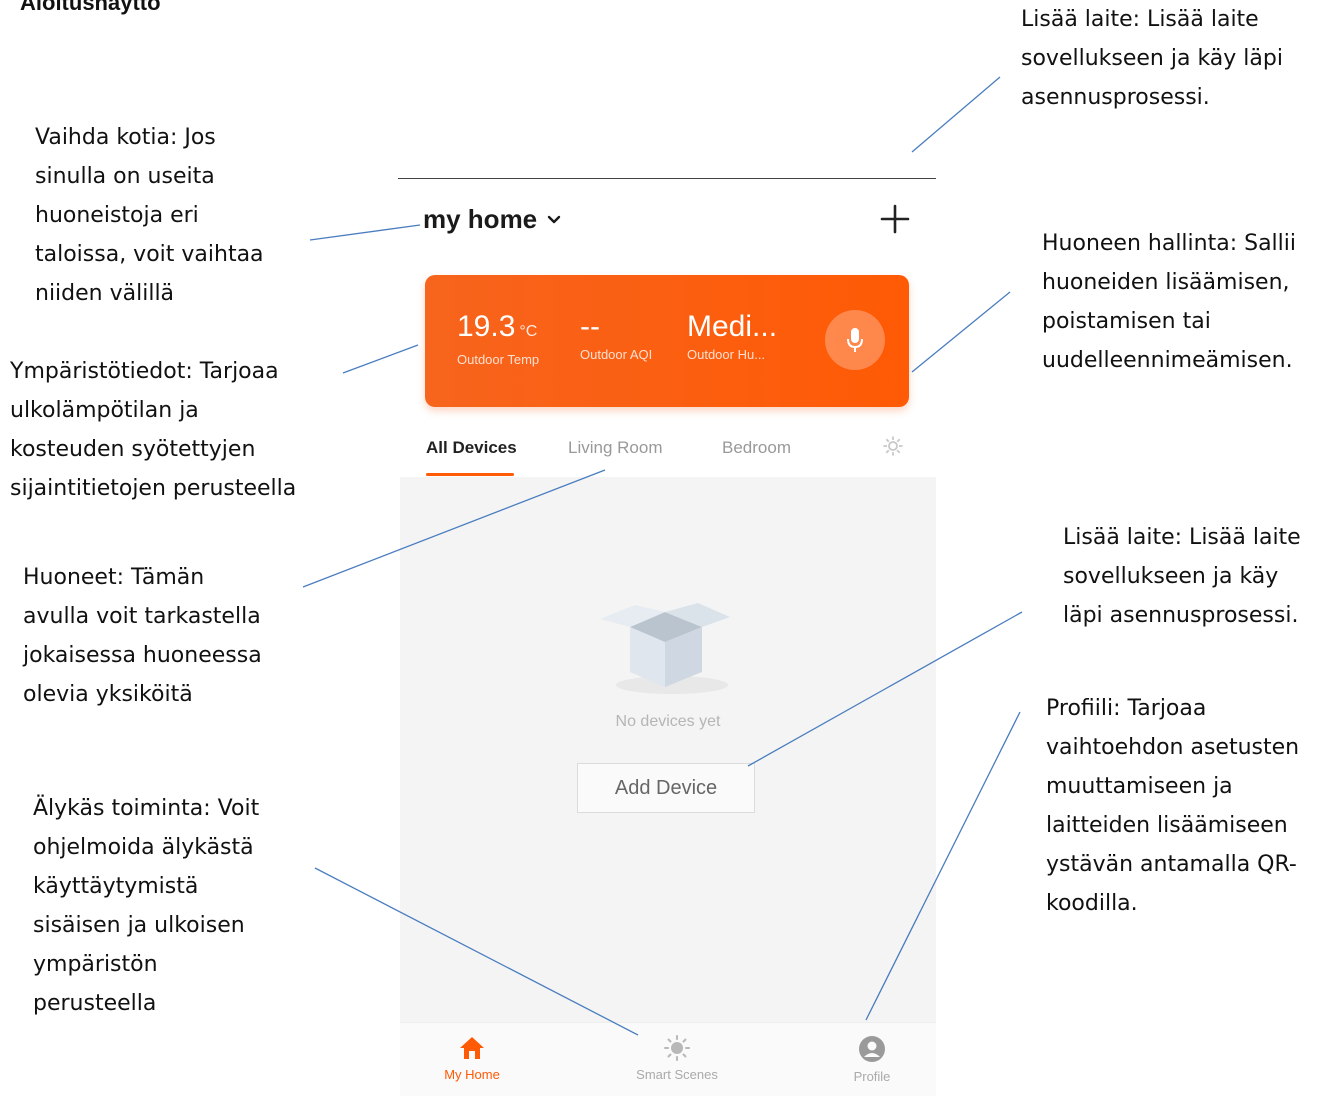 This screenshot has height=1096, width=1323. What do you see at coordinates (895, 219) in the screenshot?
I see `plus-icon` at bounding box center [895, 219].